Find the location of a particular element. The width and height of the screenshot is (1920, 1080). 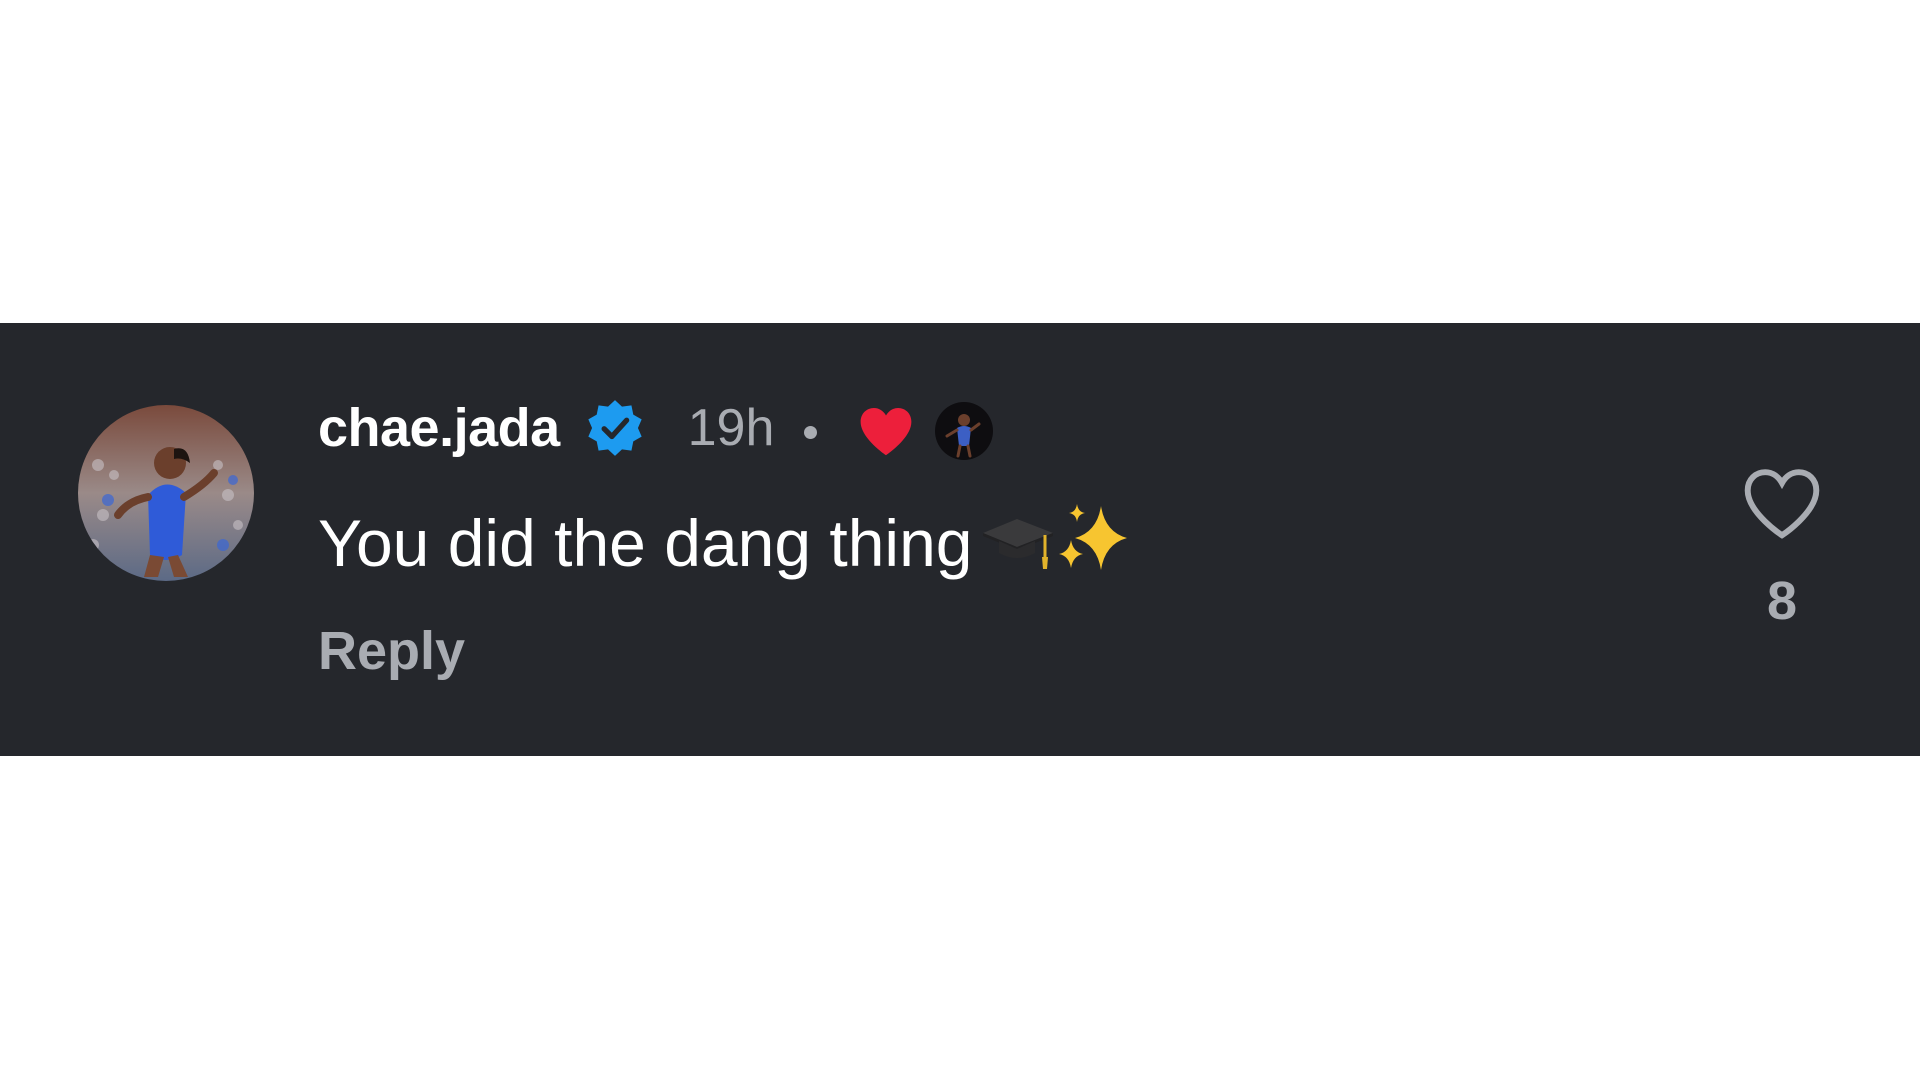

timestamp: 19h is located at coordinates (731, 428).